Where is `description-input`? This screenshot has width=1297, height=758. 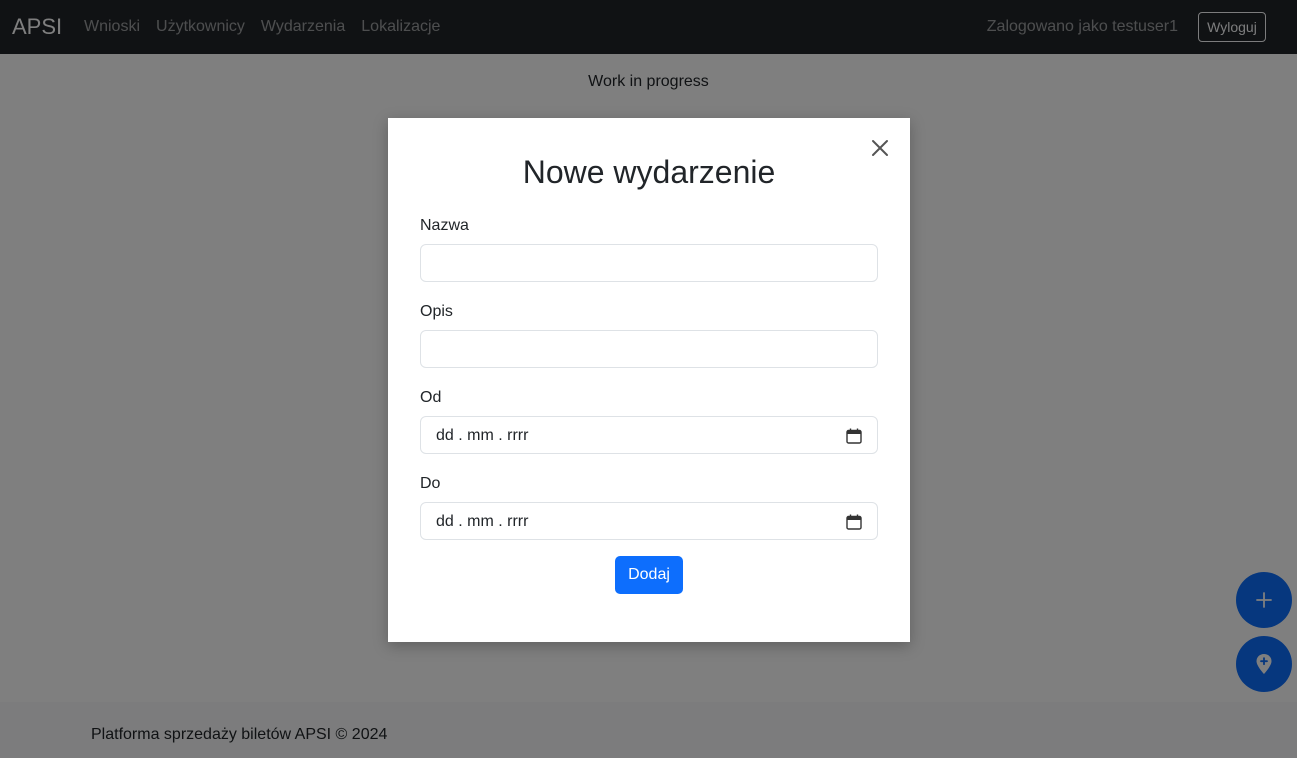
description-input is located at coordinates (649, 349).